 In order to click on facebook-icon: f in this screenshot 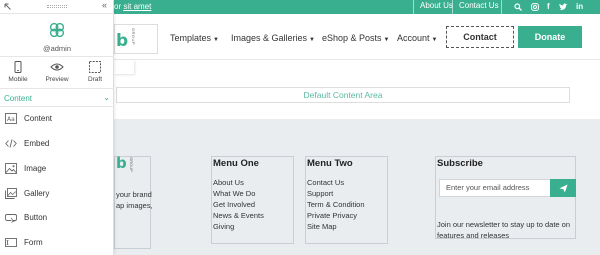, I will do `click(548, 7)`.